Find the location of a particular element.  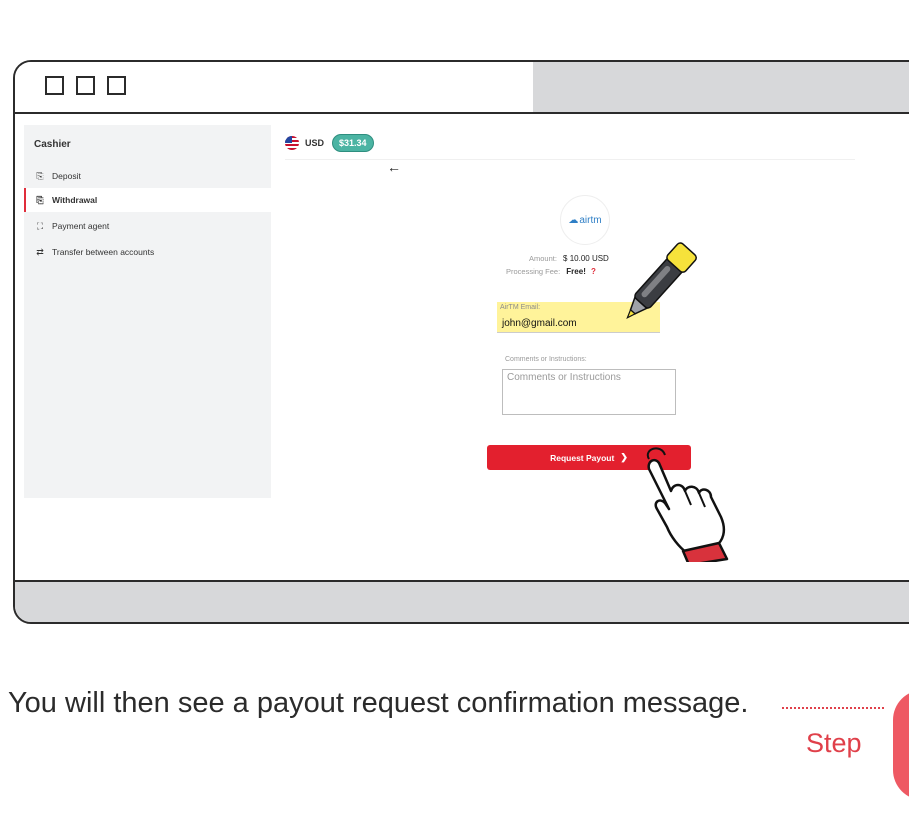

comments-label: Comments or Instructions: is located at coordinates (546, 359).